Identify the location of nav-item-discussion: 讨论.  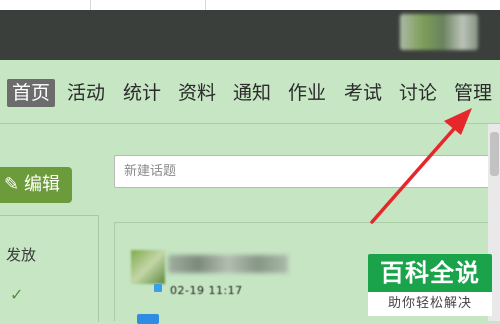
(418, 93).